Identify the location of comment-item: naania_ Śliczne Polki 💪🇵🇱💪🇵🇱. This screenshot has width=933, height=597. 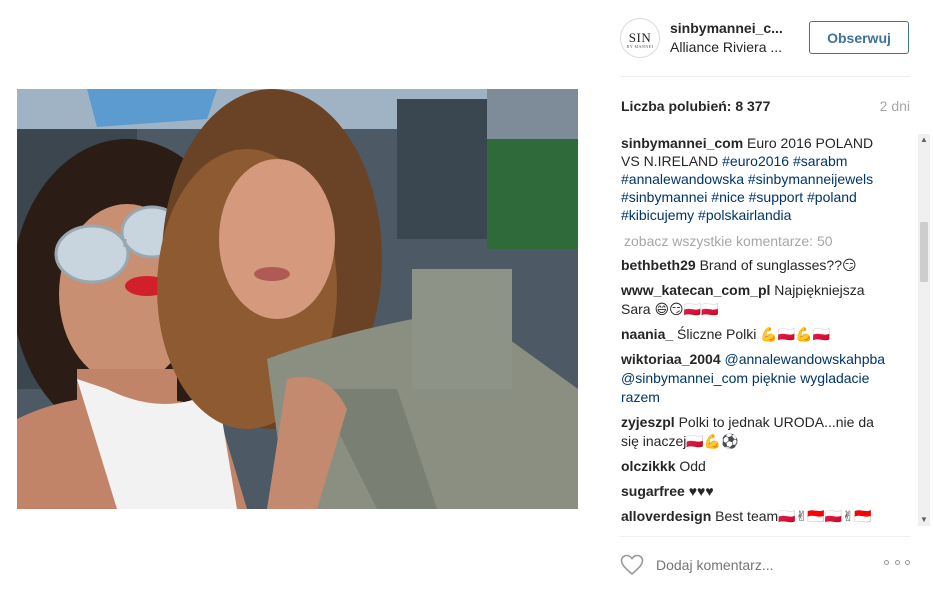
(756, 334).